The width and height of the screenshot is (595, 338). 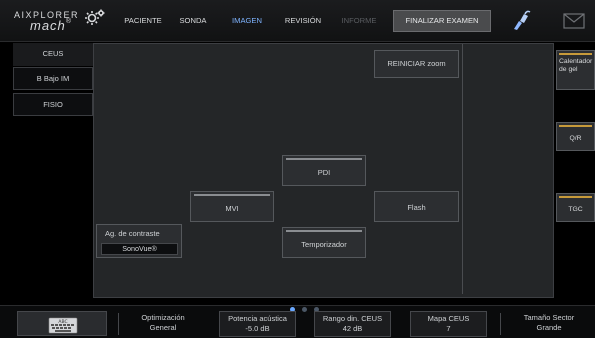 I want to click on reset-zoom-button: REINICIAR zoom, so click(x=416, y=64).